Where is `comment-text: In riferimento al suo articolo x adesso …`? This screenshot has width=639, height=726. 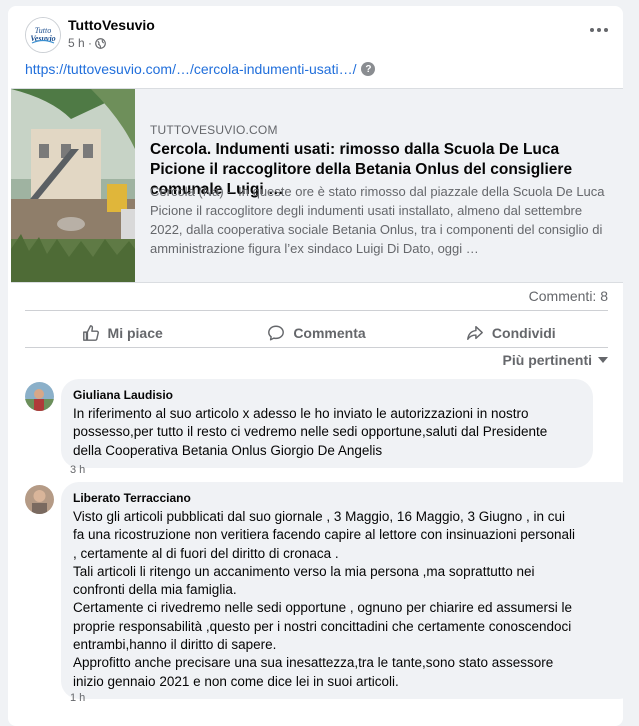 comment-text: In riferimento al suo articolo x adesso … is located at coordinates (310, 432).